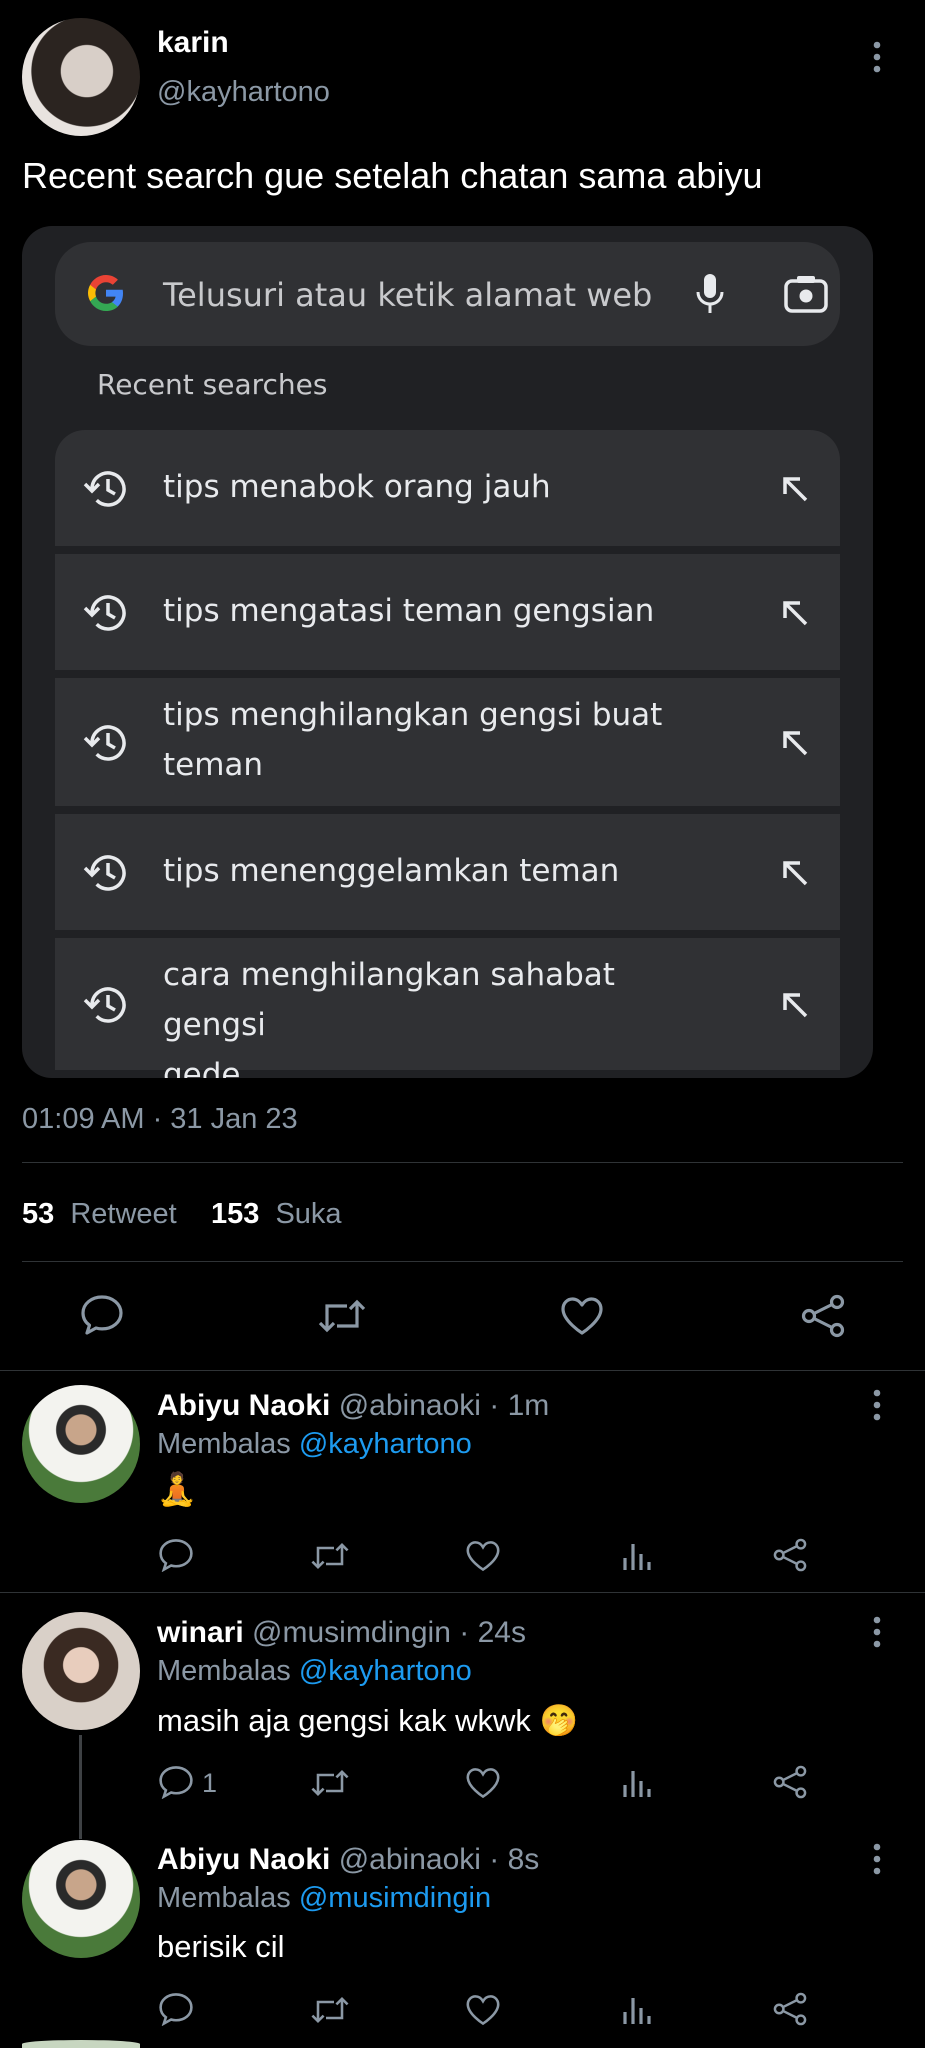  Describe the element at coordinates (389, 1000) in the screenshot. I see `recent-search-text: cara menghilangkan sahabat gengsi` at that location.